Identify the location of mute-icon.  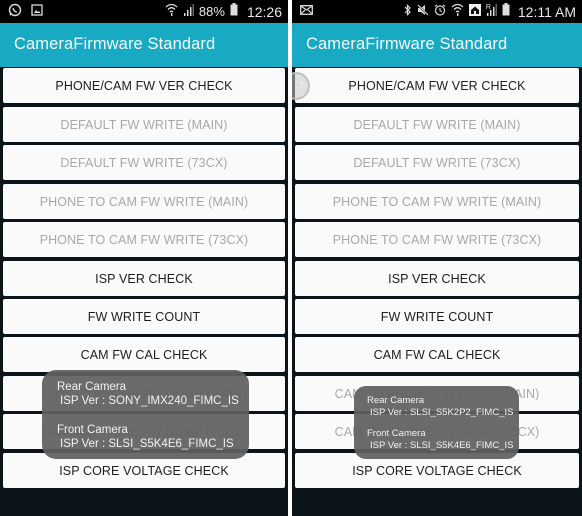
(423, 11).